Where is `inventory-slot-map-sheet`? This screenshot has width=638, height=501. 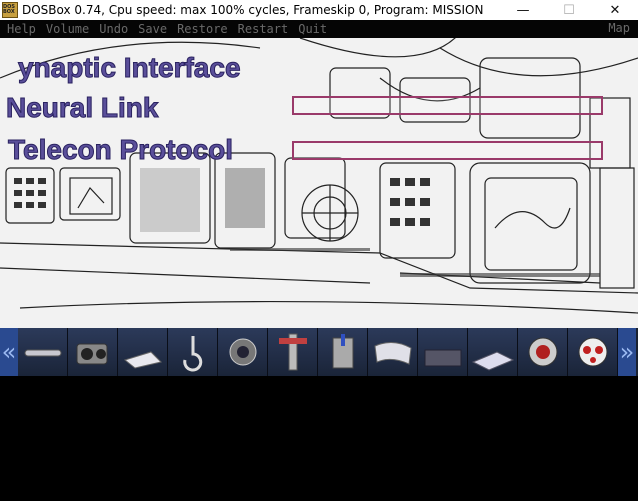 inventory-slot-map-sheet is located at coordinates (493, 352).